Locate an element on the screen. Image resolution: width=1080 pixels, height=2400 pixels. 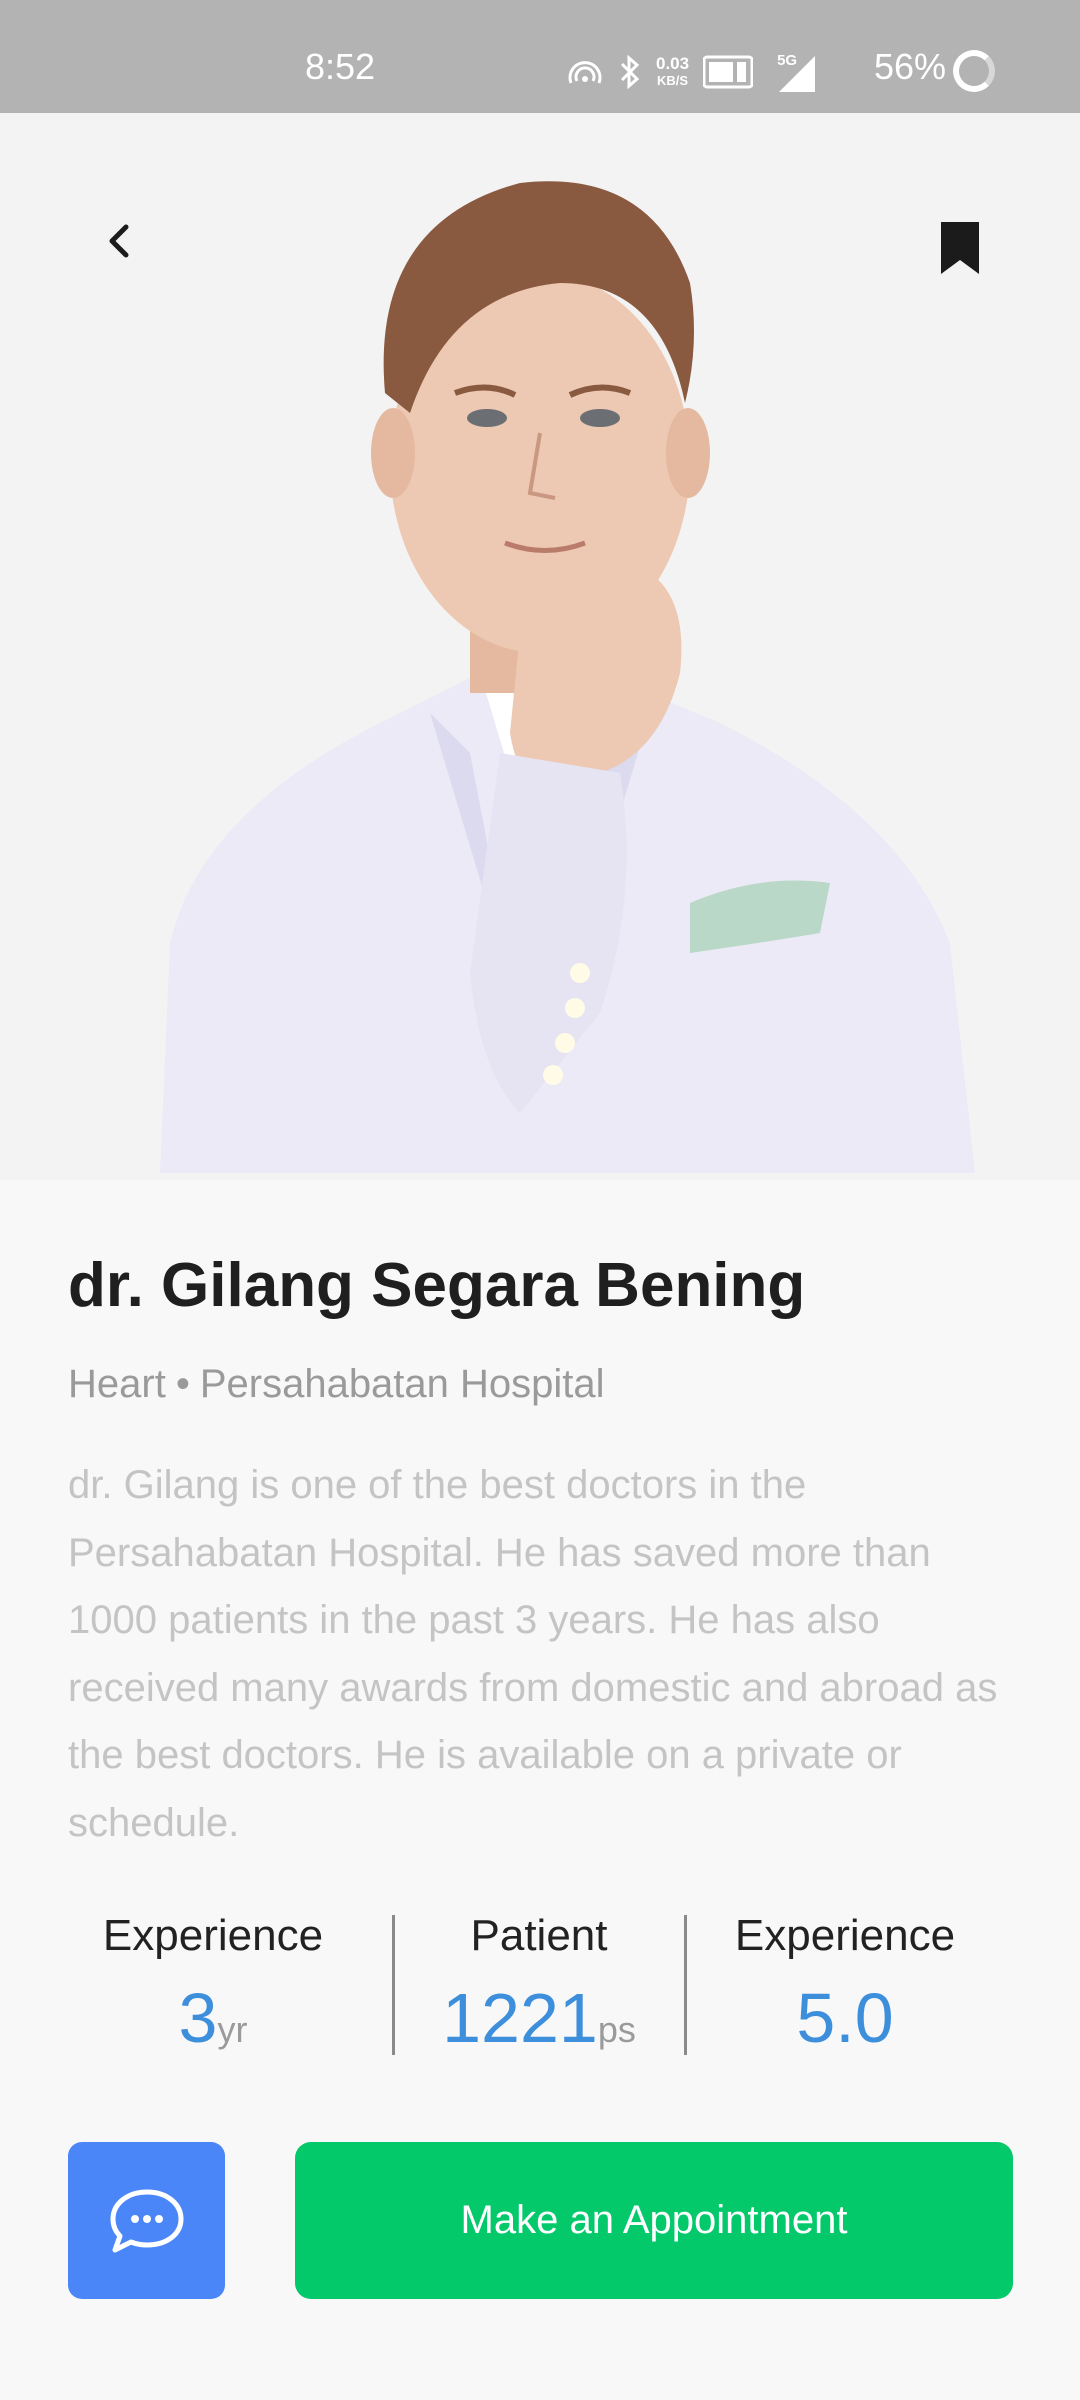
stat-value: 5.0 is located at coordinates (845, 2024).